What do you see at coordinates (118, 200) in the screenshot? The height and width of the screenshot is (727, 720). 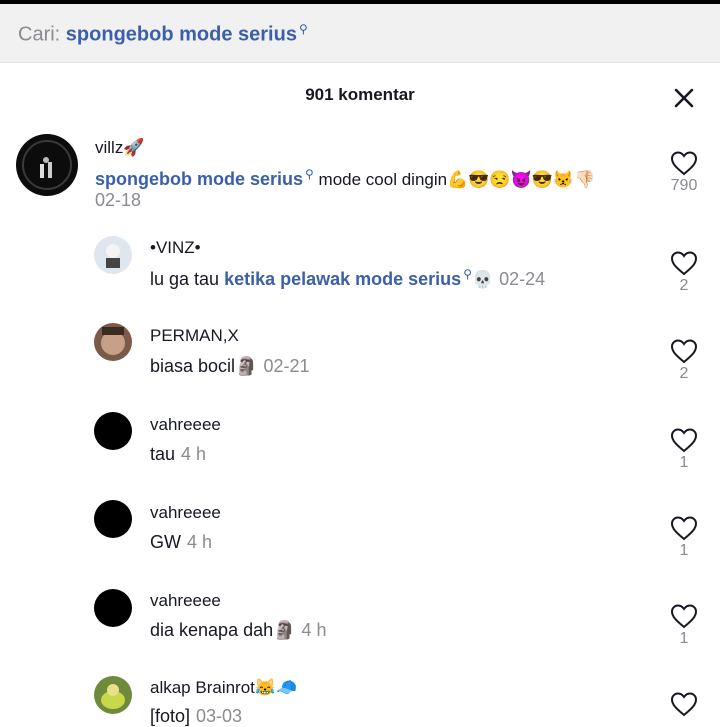 I see `comment-date: 02-18` at bounding box center [118, 200].